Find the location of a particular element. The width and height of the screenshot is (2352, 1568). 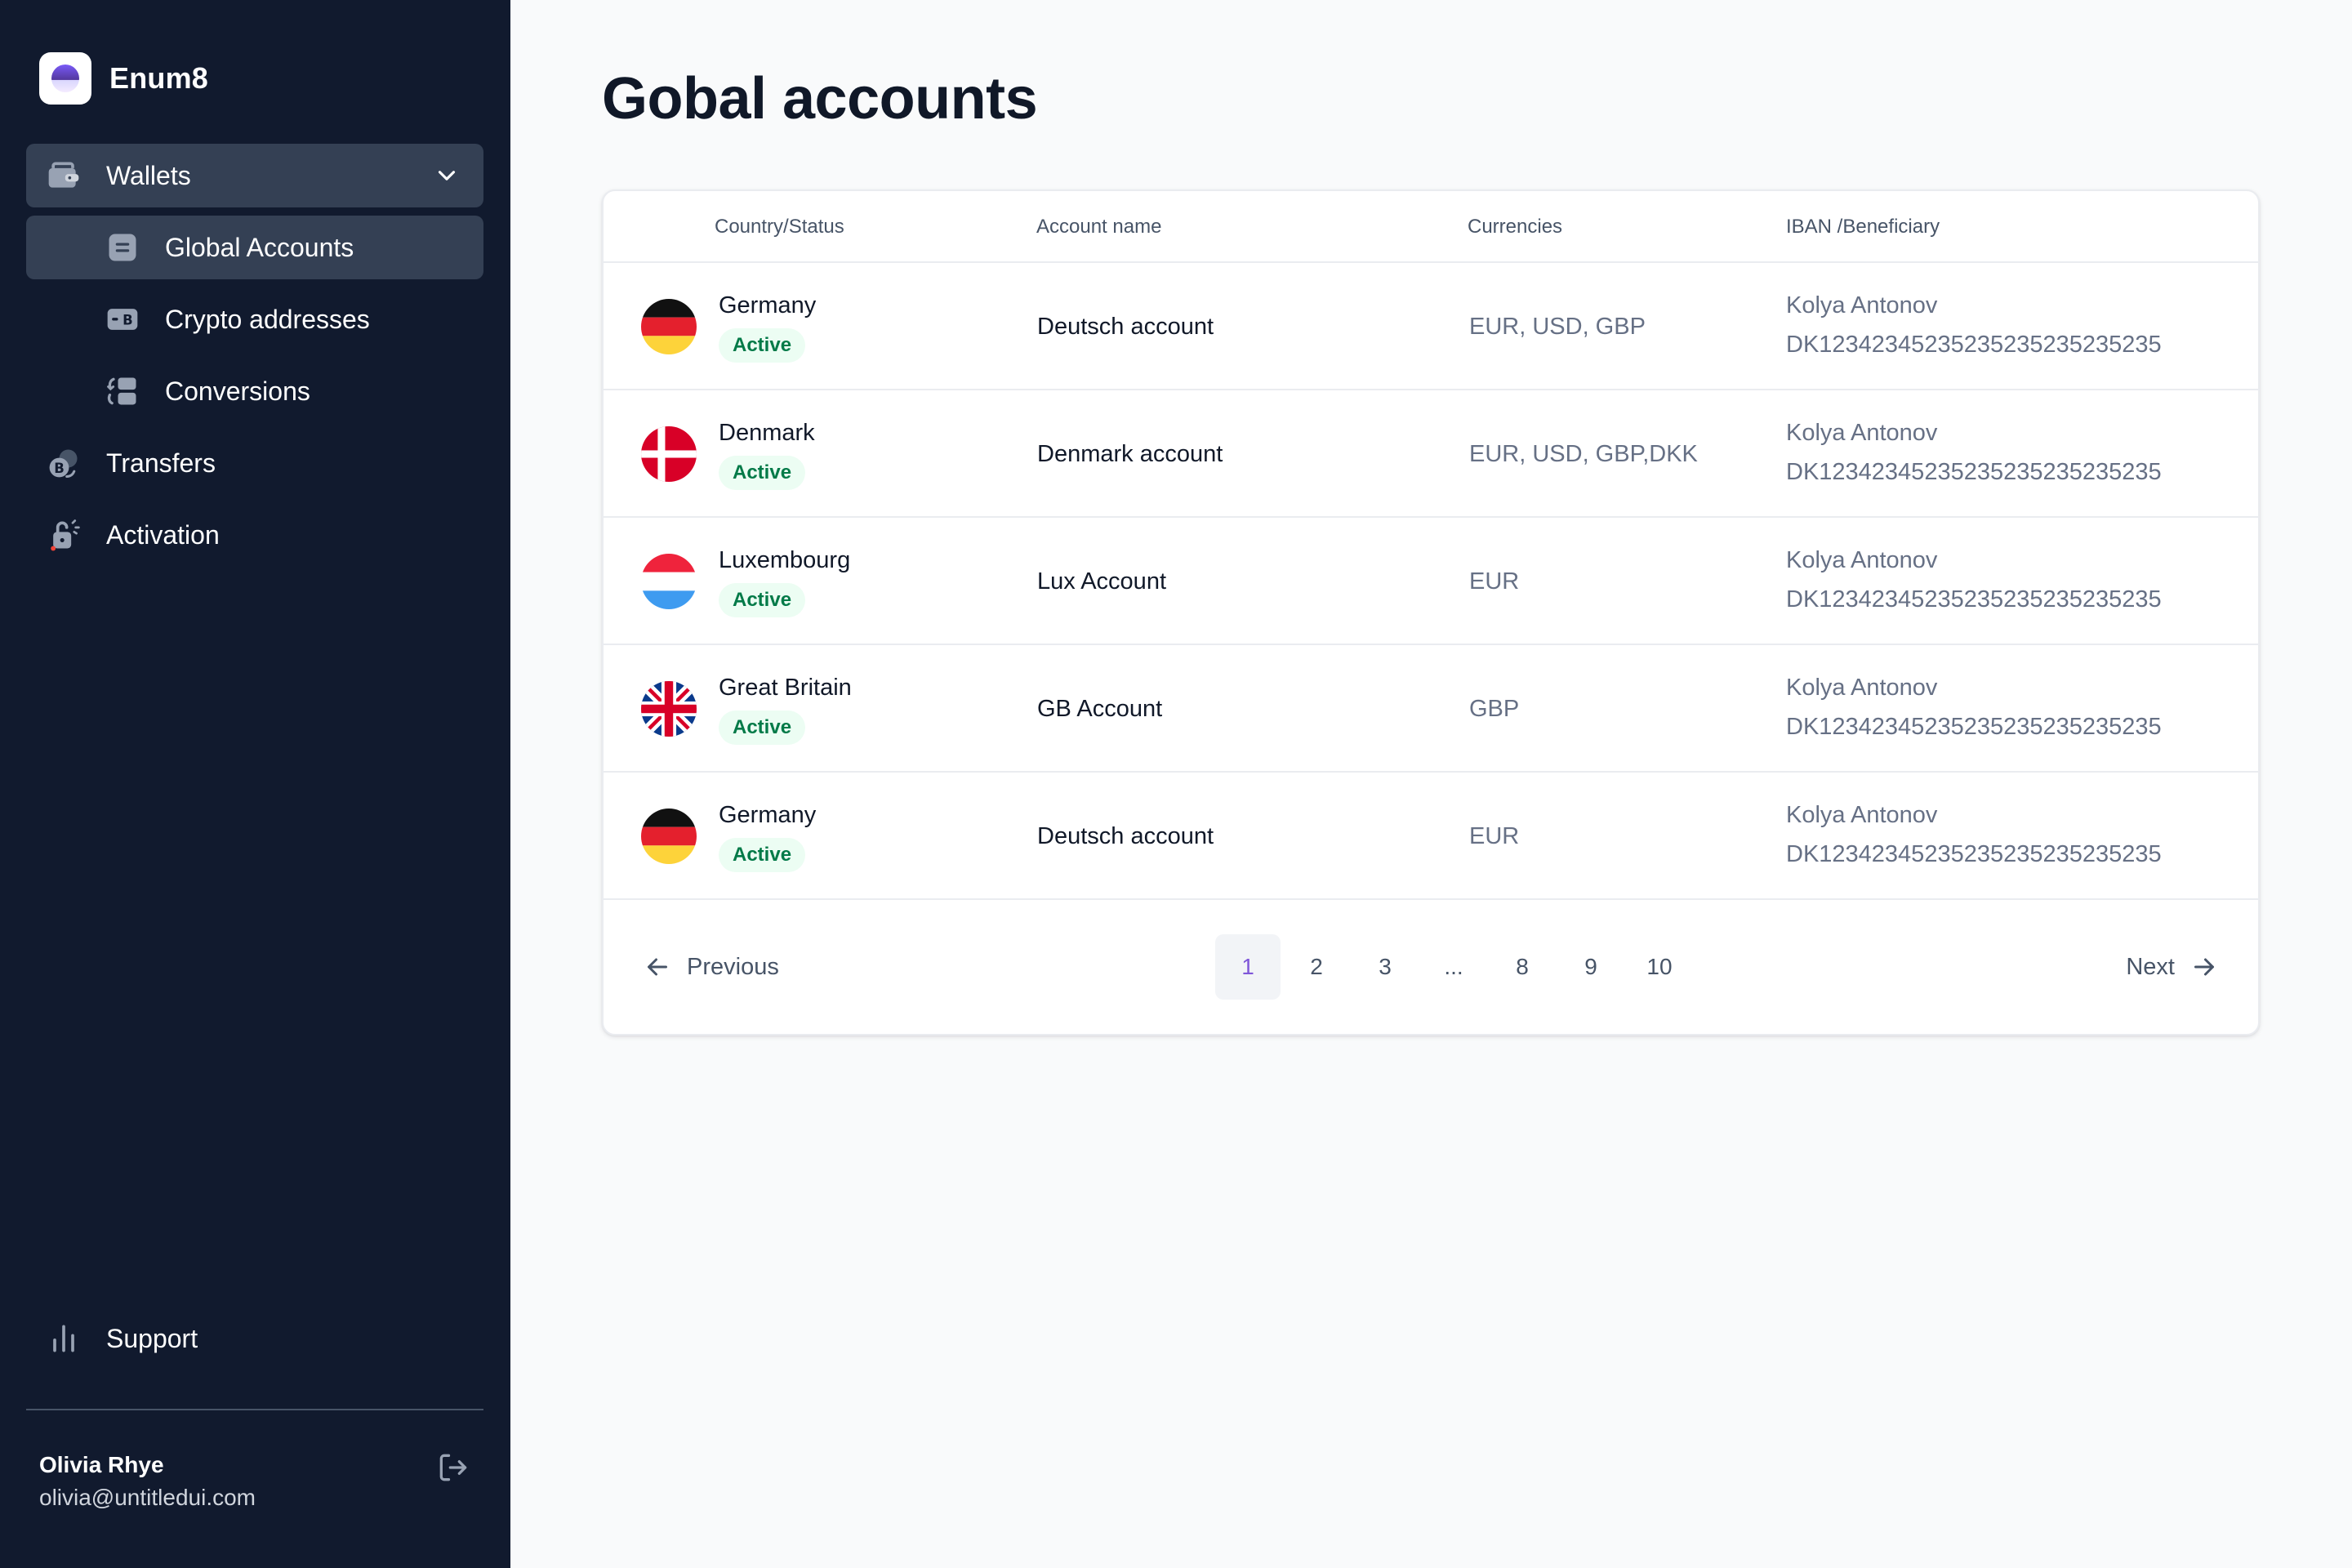

next-page-button: Next is located at coordinates (2172, 967).